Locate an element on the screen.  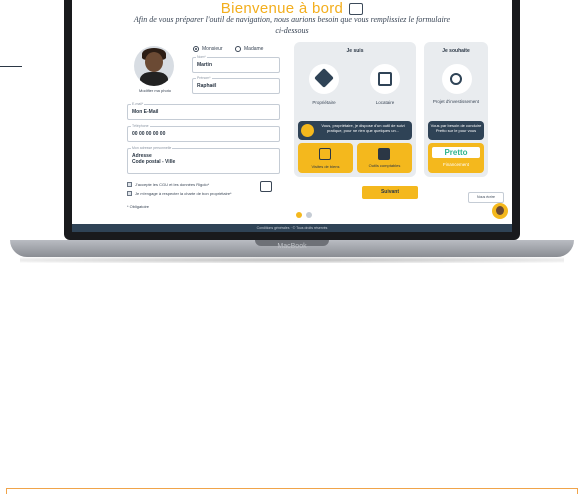
last-name-field: Nom* Martin is located at coordinates (236, 64).